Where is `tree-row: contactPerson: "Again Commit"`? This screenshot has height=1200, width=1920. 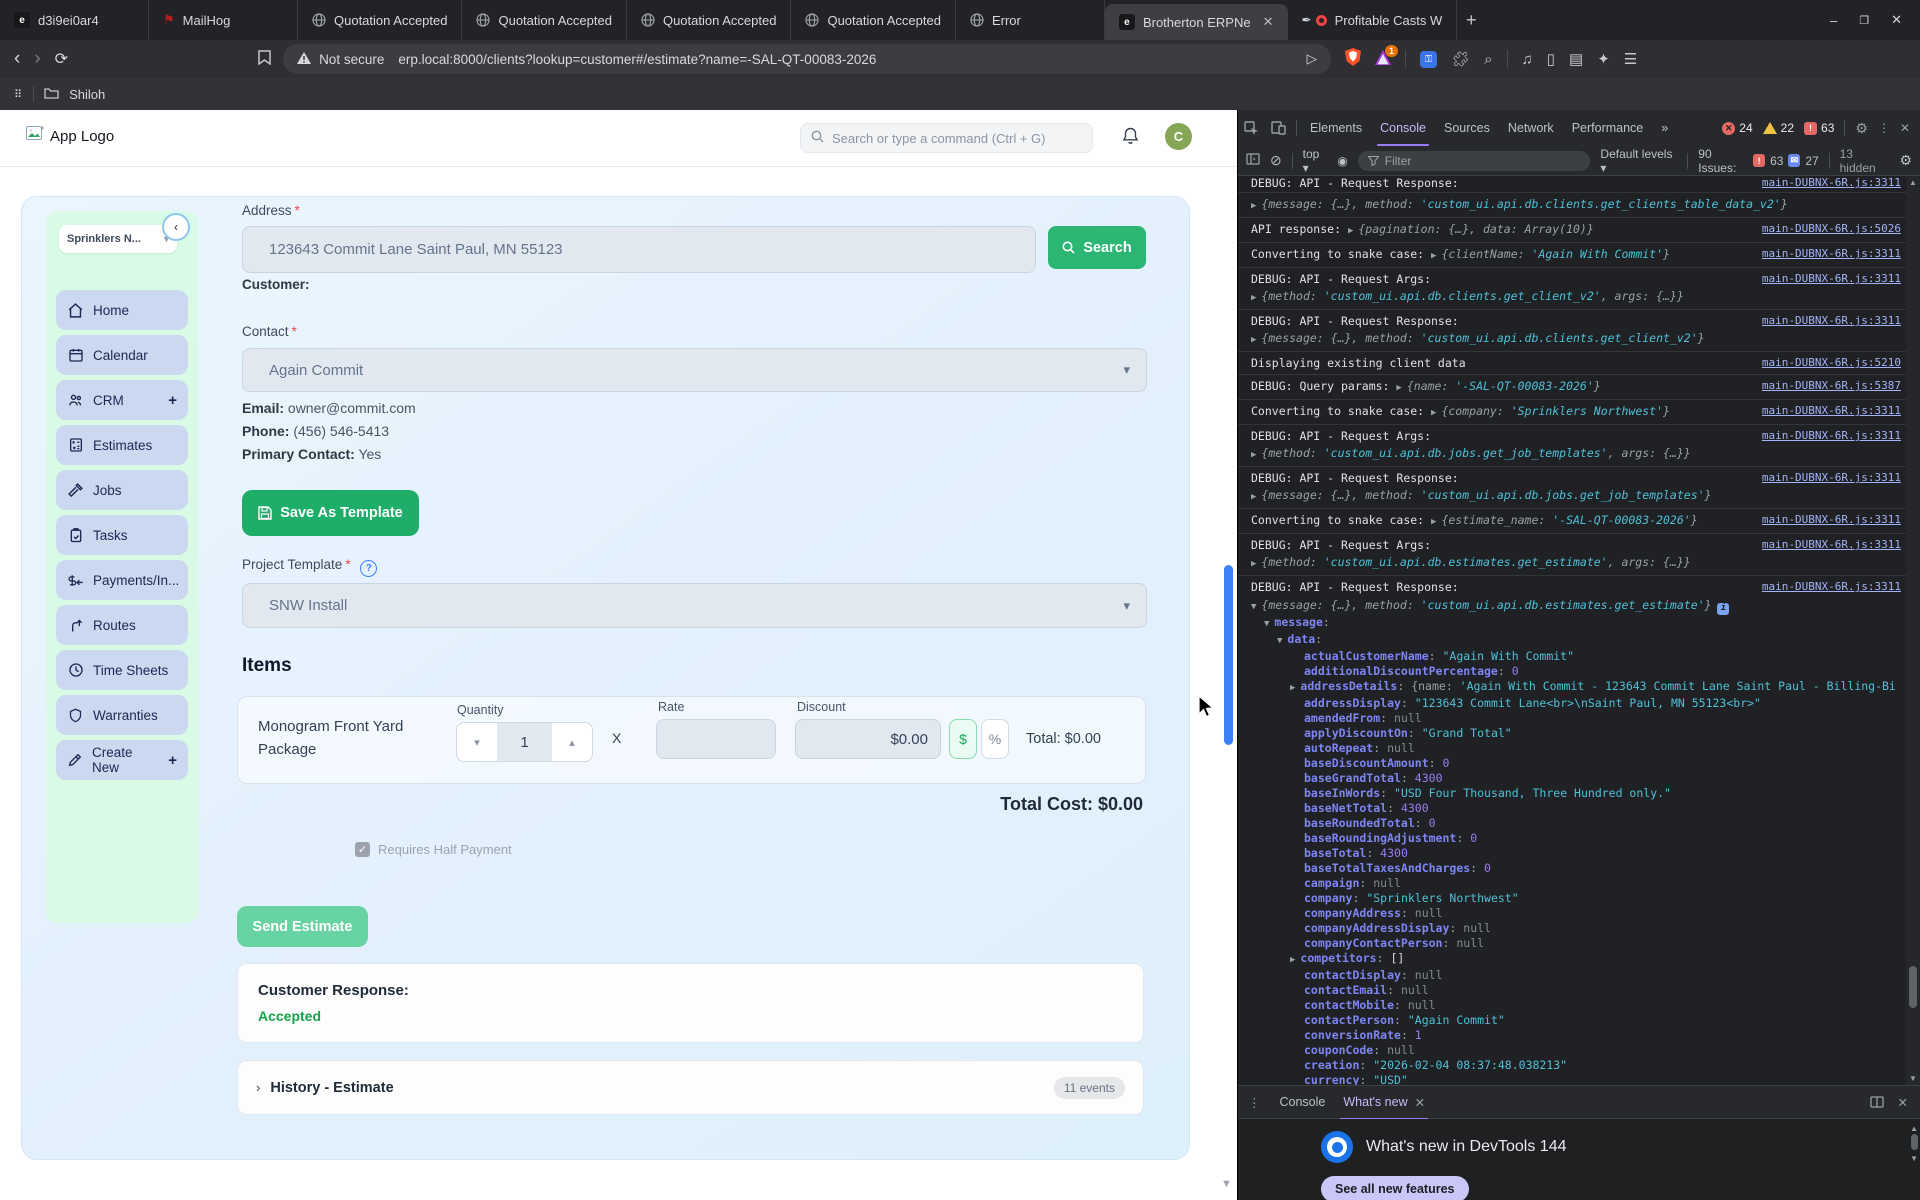 tree-row: contactPerson: "Again Commit" is located at coordinates (1585, 1020).